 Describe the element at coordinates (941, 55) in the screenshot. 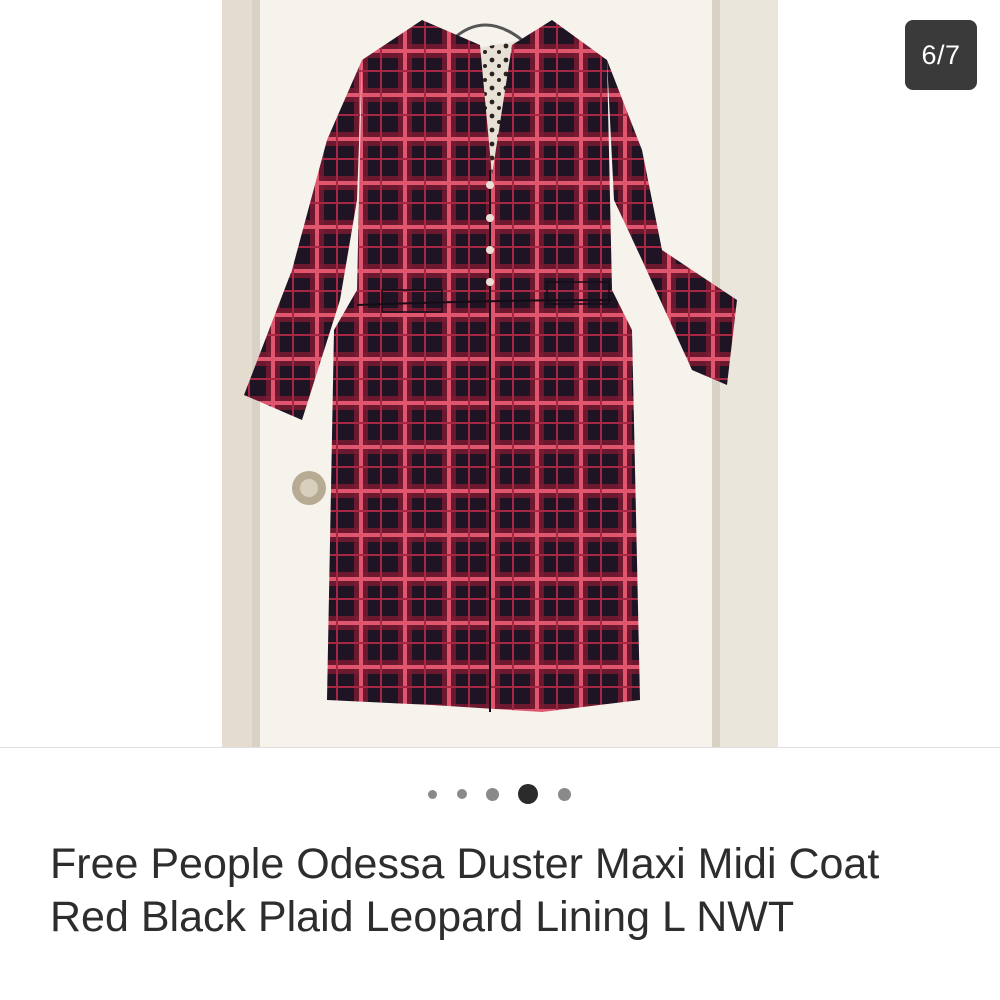

I see `image-counter-badge: 6/7` at that location.